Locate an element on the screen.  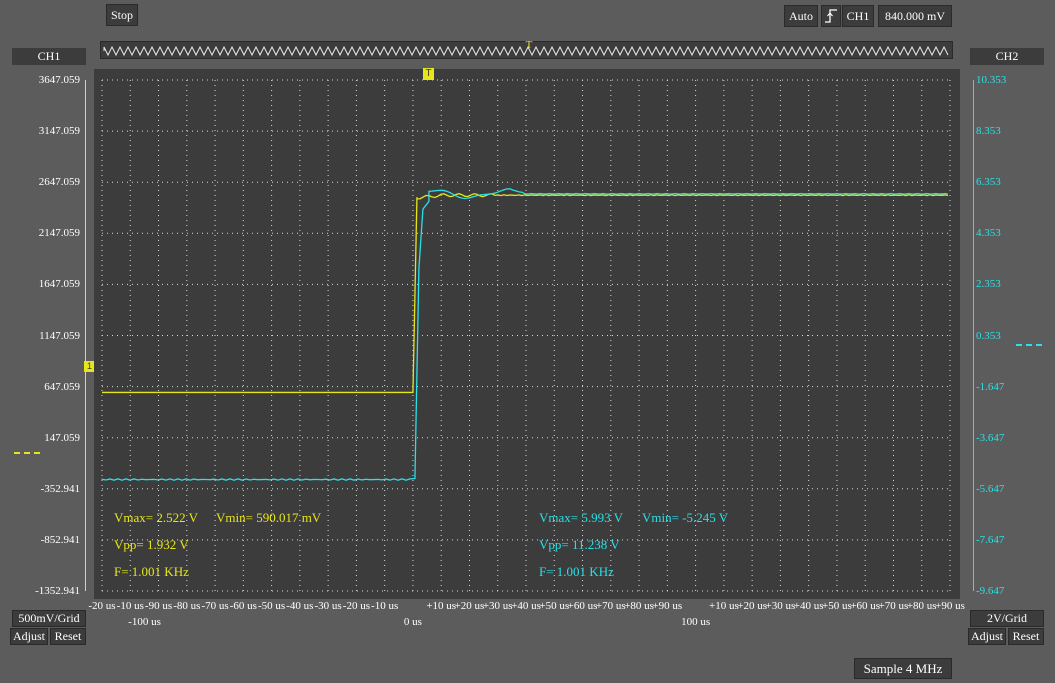
ch1-vpp: Vpp= 1.932 V is located at coordinates (151, 544).